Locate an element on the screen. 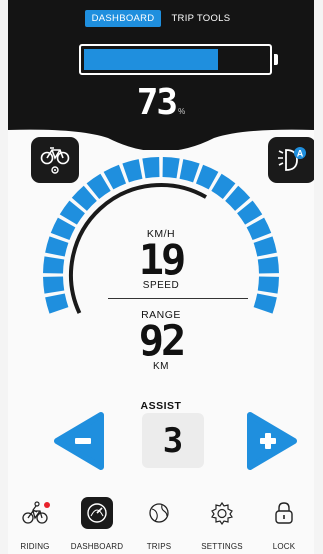 The image size is (323, 554). battery-percent-unit: % is located at coordinates (182, 111).